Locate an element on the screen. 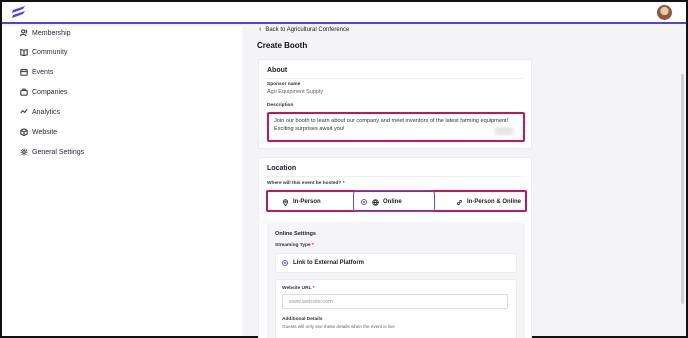  description-label: Description is located at coordinates (280, 105).